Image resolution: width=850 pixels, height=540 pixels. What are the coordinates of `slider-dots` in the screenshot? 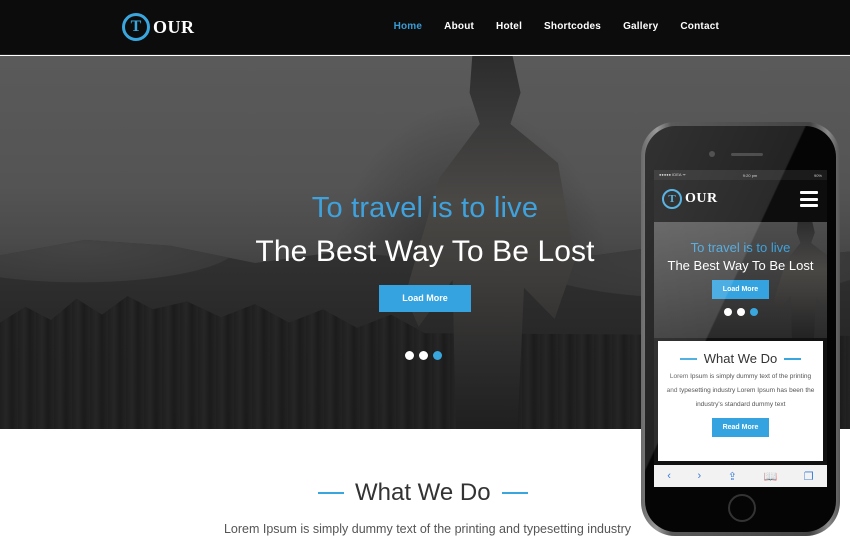 It's located at (423, 355).